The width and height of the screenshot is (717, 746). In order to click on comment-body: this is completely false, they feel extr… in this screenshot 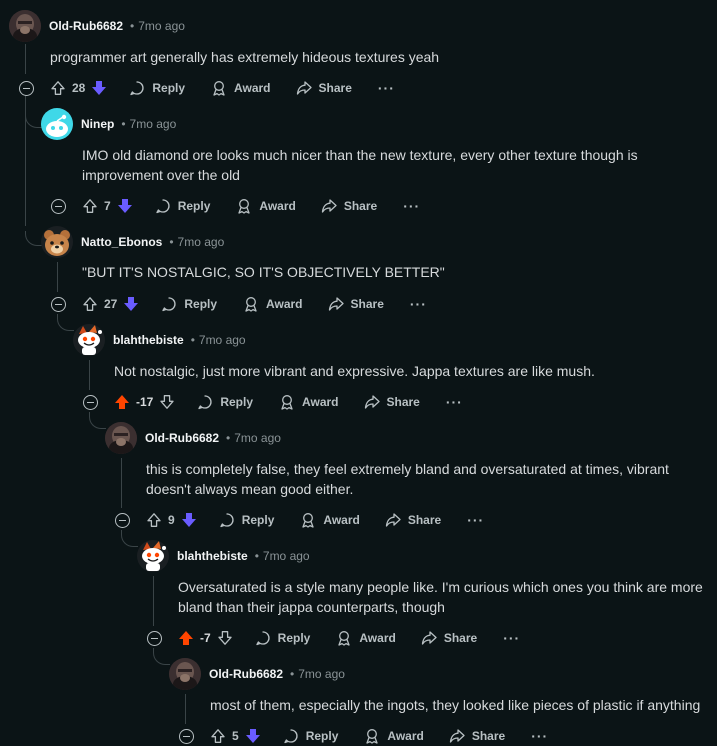, I will do `click(407, 479)`.